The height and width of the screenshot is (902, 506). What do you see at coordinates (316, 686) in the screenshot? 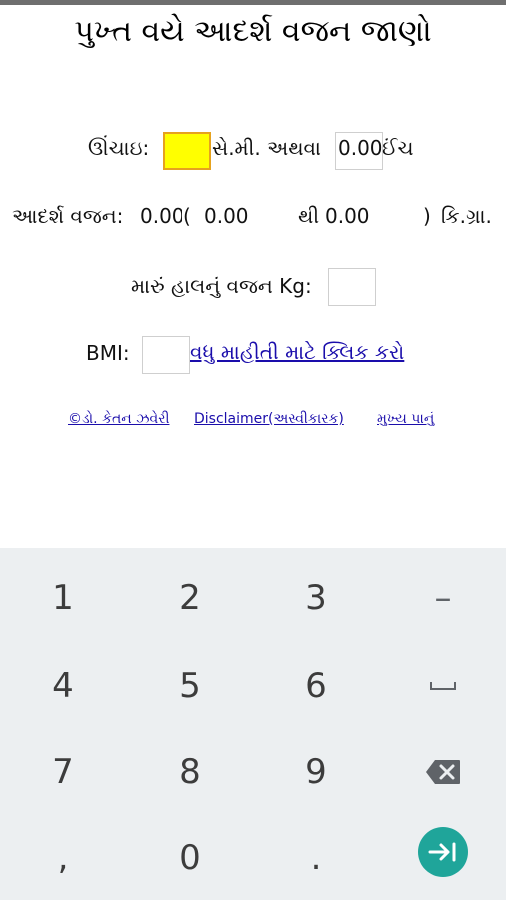
I see `key-6: 6` at bounding box center [316, 686].